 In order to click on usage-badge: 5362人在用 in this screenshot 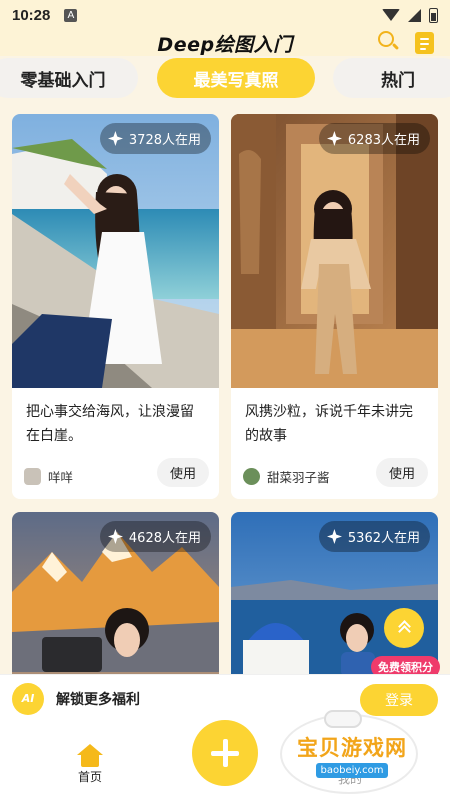, I will do `click(374, 536)`.